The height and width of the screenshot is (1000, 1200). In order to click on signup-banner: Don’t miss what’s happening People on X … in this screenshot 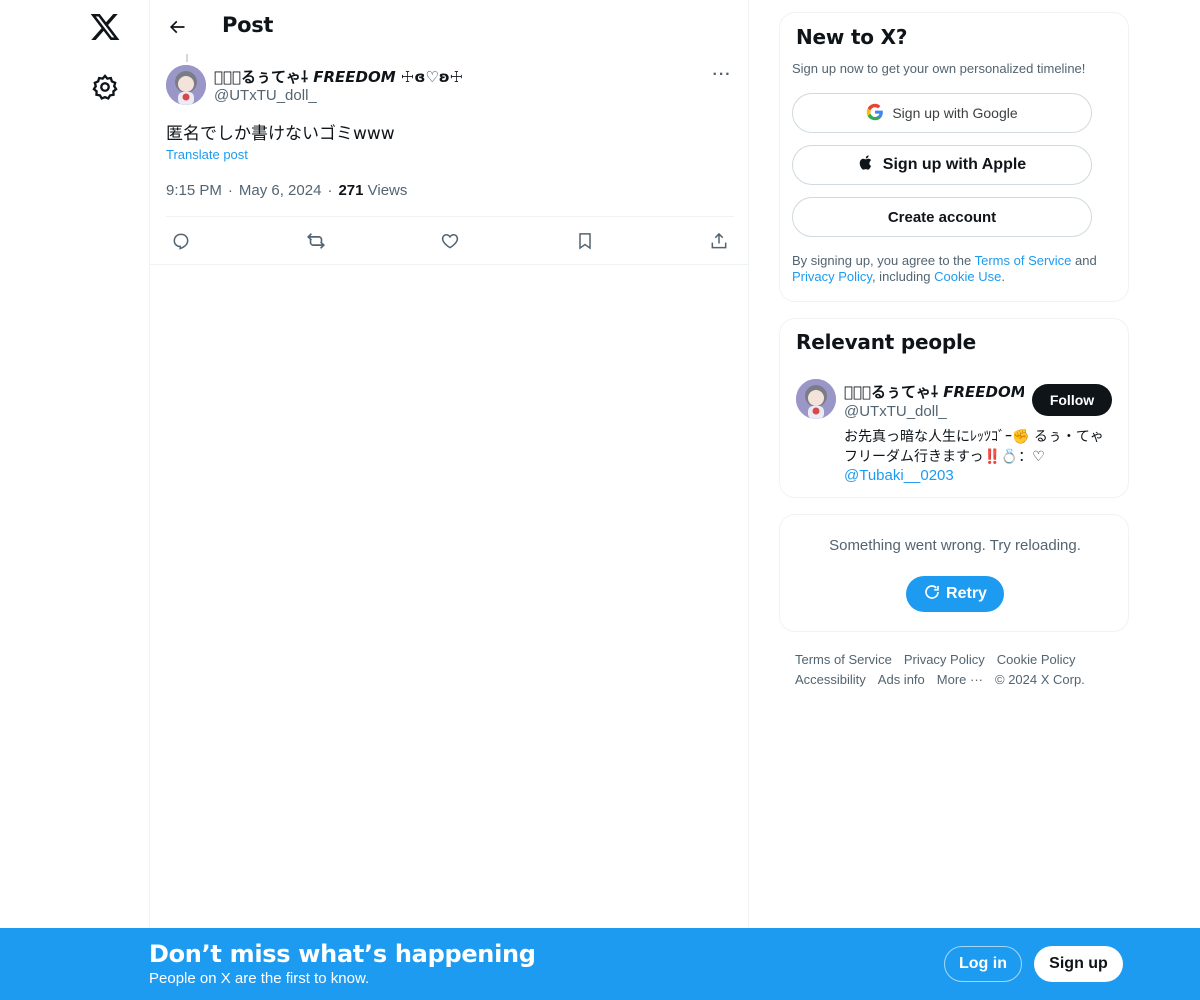, I will do `click(600, 964)`.